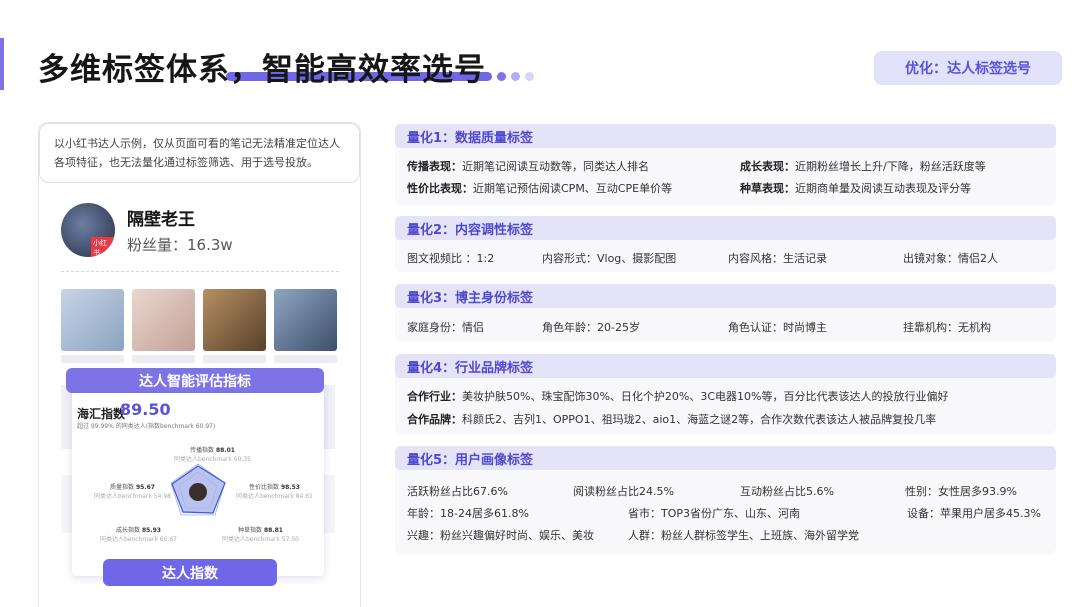 This screenshot has width=1080, height=607. Describe the element at coordinates (968, 68) in the screenshot. I see `topic-badge: 优化：达人标签选号` at that location.